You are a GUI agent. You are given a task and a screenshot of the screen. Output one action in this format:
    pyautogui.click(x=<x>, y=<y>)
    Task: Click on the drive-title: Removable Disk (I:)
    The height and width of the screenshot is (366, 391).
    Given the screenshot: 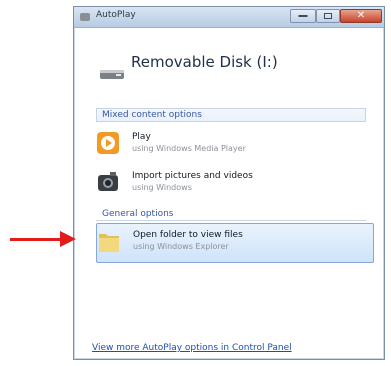 What is the action you would take?
    pyautogui.click(x=204, y=62)
    